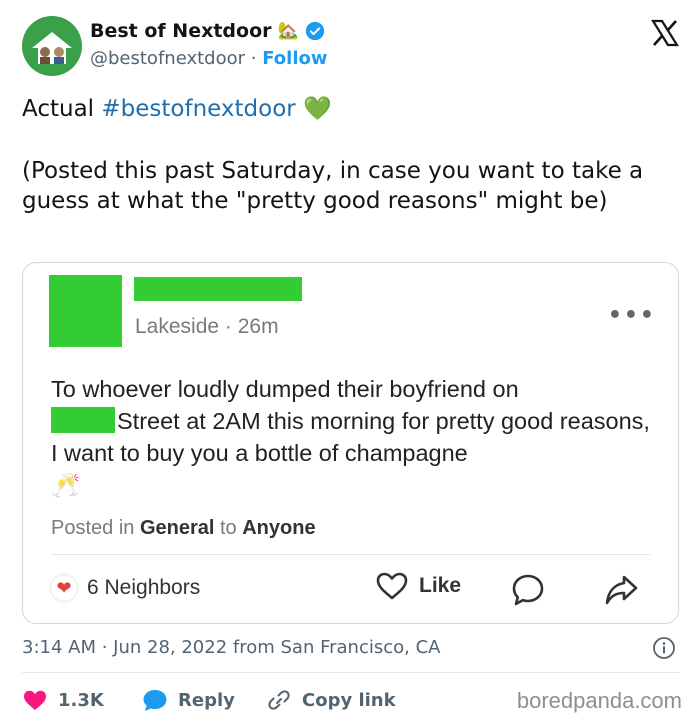 The image size is (700, 727). What do you see at coordinates (621, 590) in the screenshot?
I see `share-icon` at bounding box center [621, 590].